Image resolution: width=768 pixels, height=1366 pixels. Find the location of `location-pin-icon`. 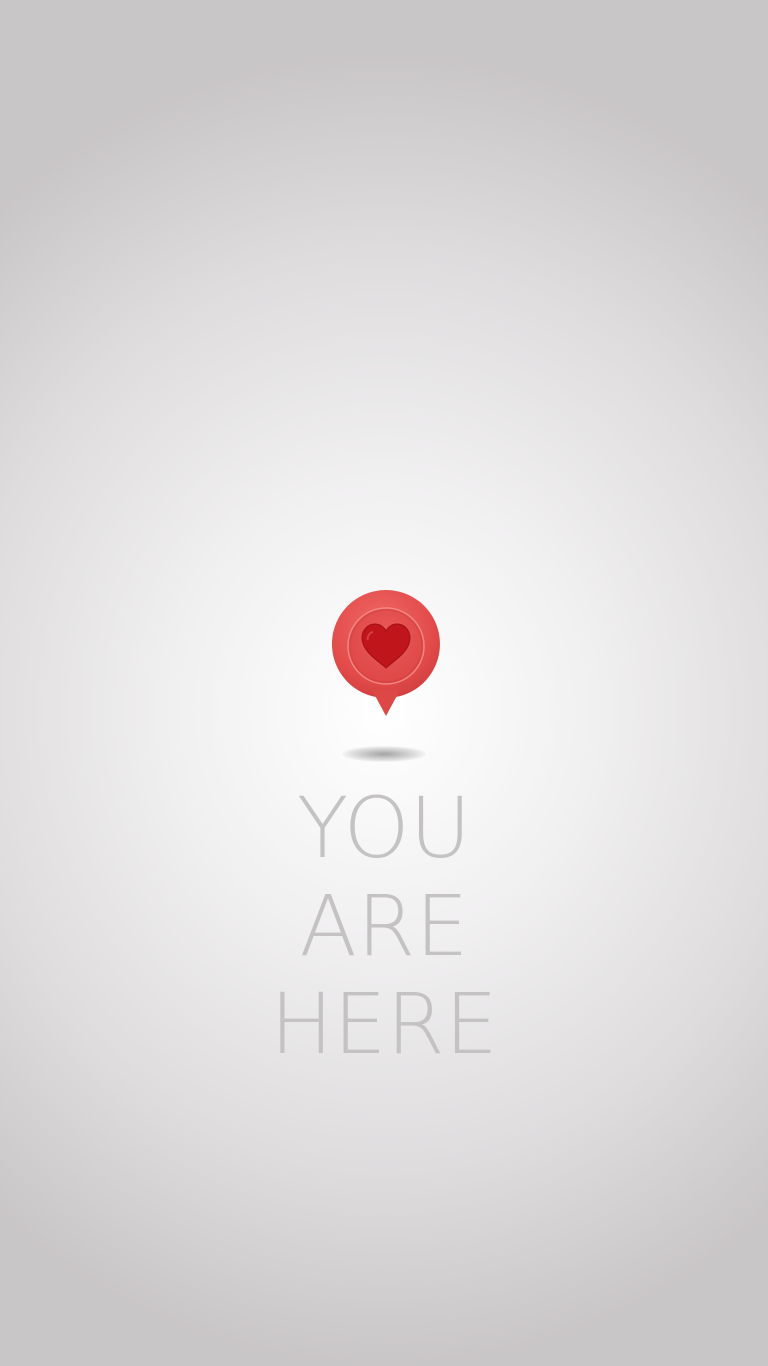

location-pin-icon is located at coordinates (386, 658).